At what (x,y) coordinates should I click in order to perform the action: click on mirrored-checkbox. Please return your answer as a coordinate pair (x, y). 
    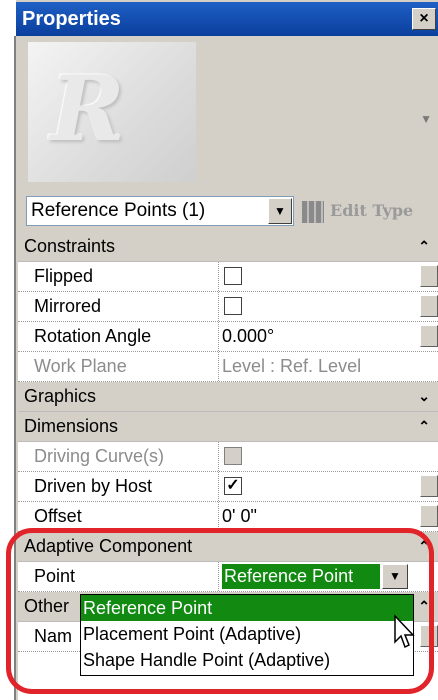
    Looking at the image, I should click on (233, 306).